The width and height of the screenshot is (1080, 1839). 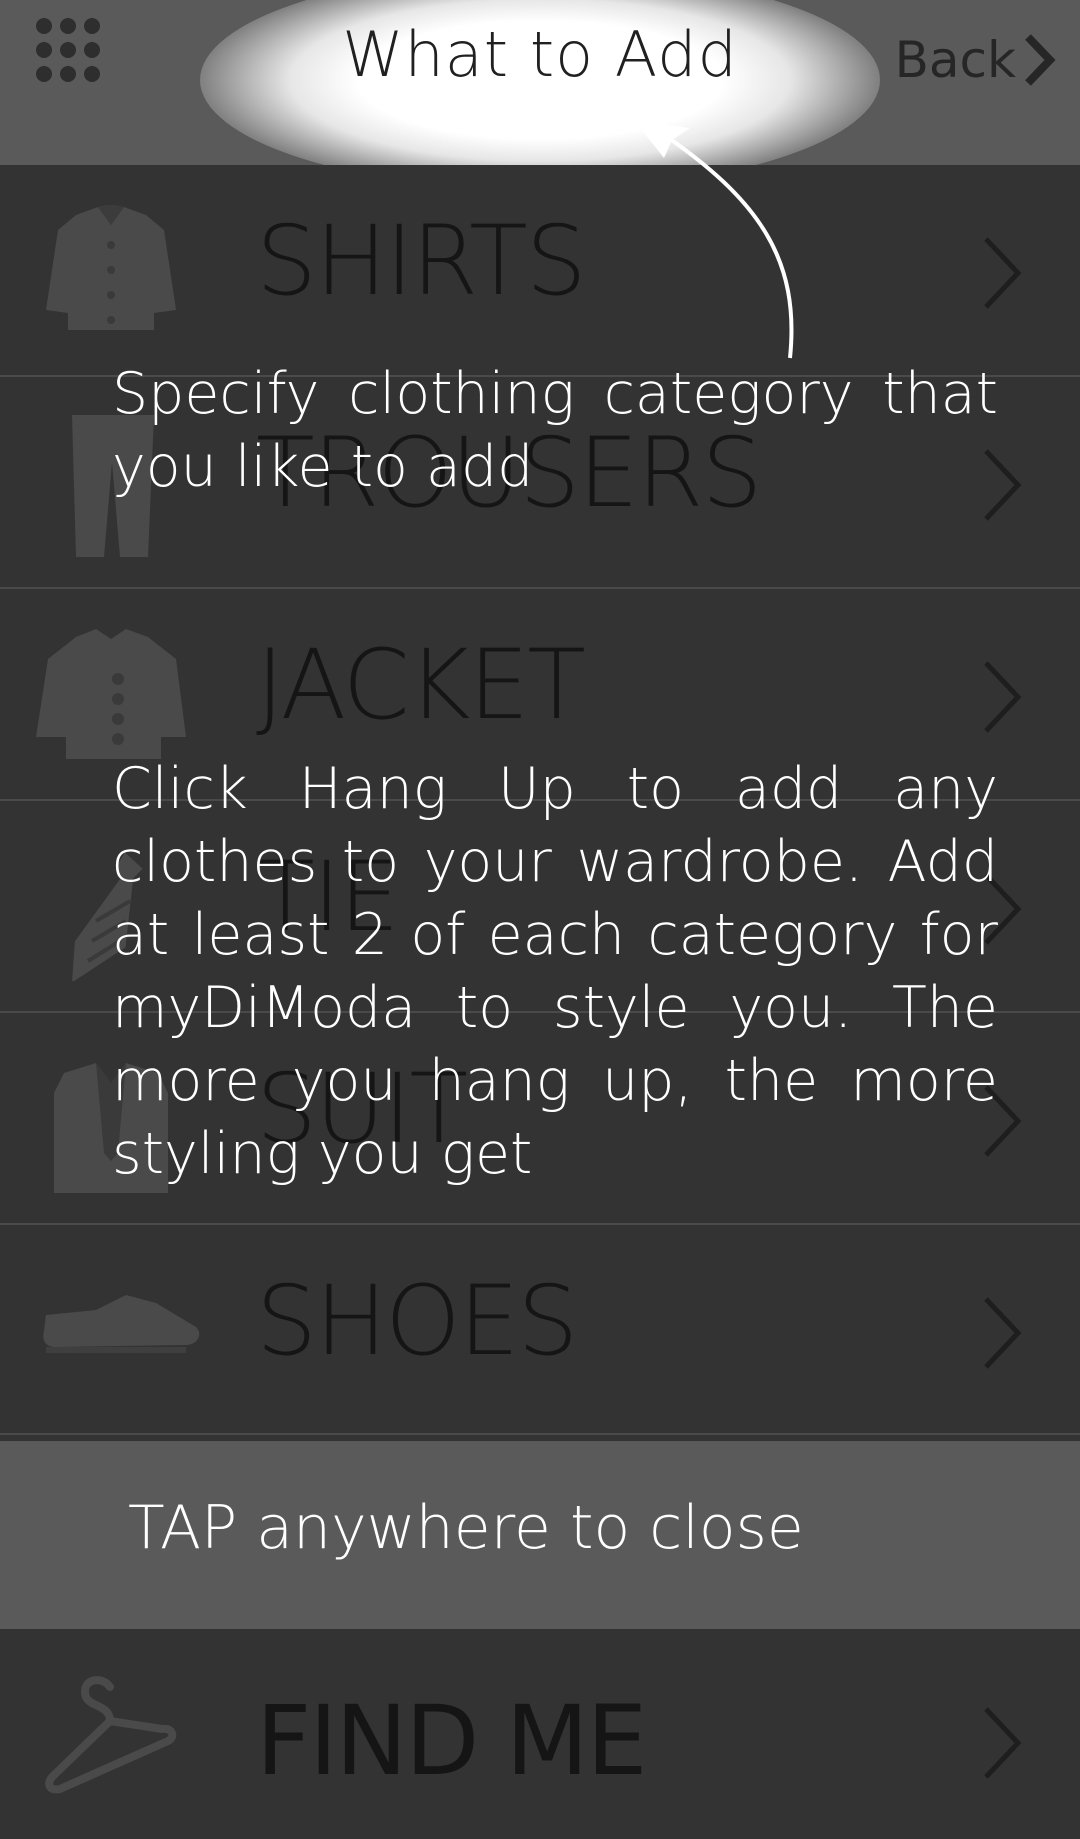 What do you see at coordinates (417, 1321) in the screenshot?
I see `category-label: SHOES` at bounding box center [417, 1321].